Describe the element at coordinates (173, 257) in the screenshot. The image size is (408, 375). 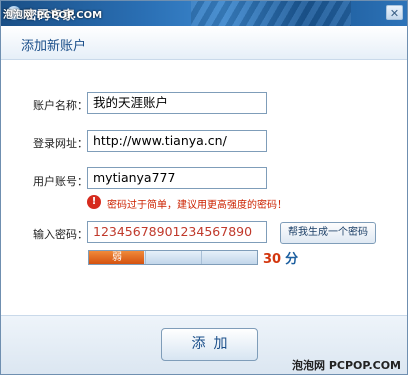
I see `password-strength-meter: 弱` at that location.